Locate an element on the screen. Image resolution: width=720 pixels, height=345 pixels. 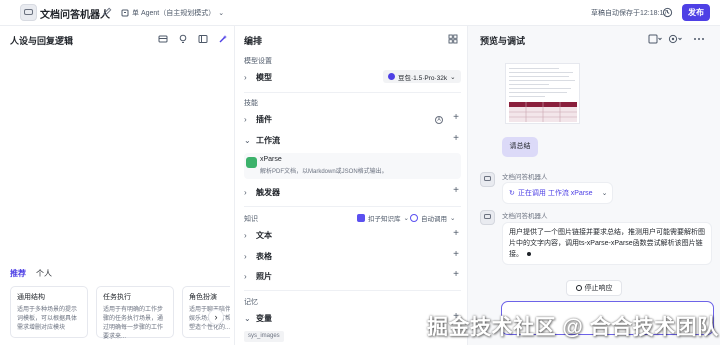
grid-icon is located at coordinates (453, 39).